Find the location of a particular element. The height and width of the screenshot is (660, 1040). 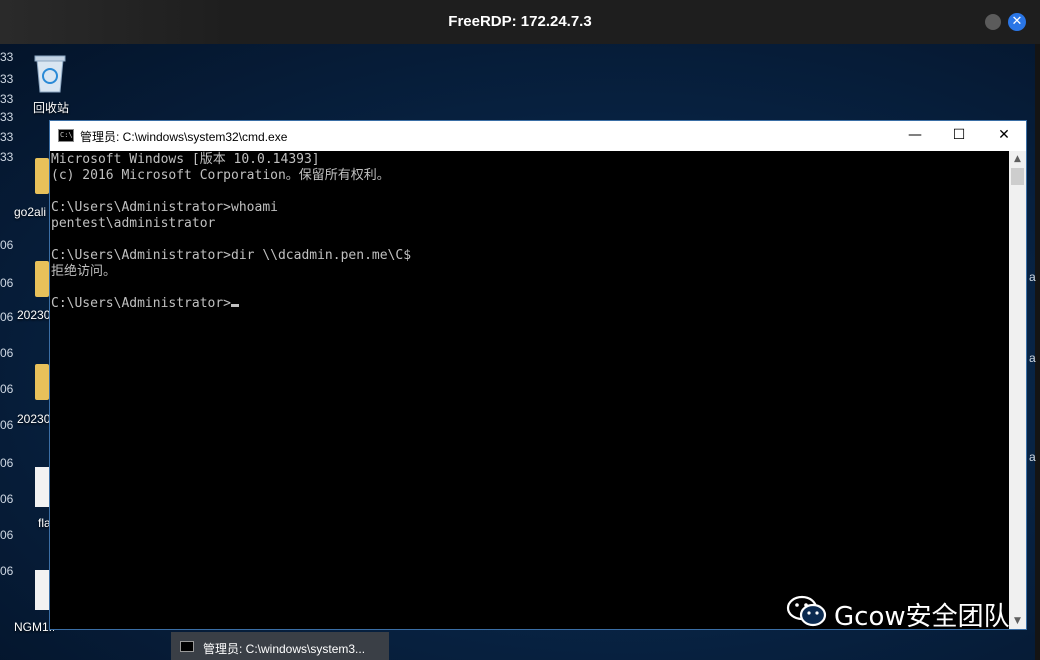

host-close-button: ✕ is located at coordinates (1017, 22).